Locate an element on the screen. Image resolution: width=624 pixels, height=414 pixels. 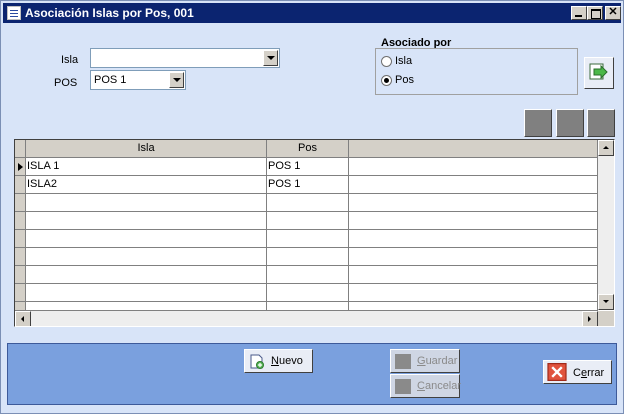
radio-isla is located at coordinates (386, 61).